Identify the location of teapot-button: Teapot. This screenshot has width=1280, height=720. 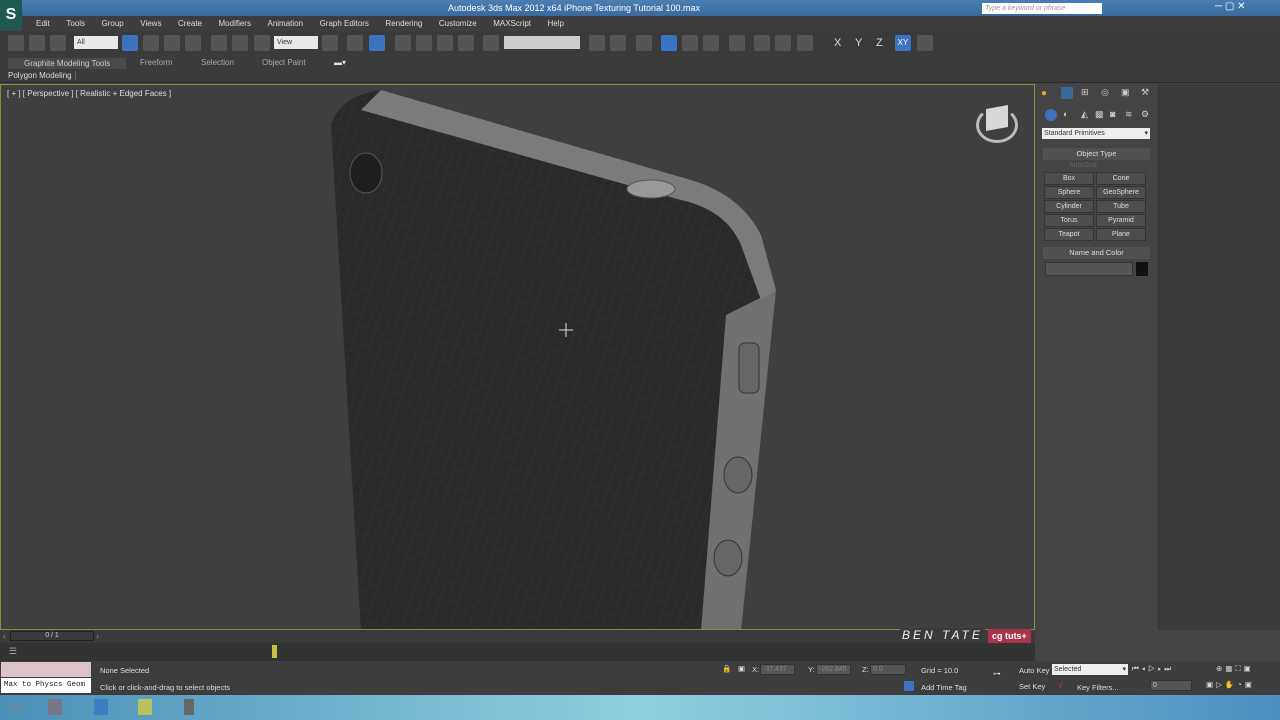
(1069, 234).